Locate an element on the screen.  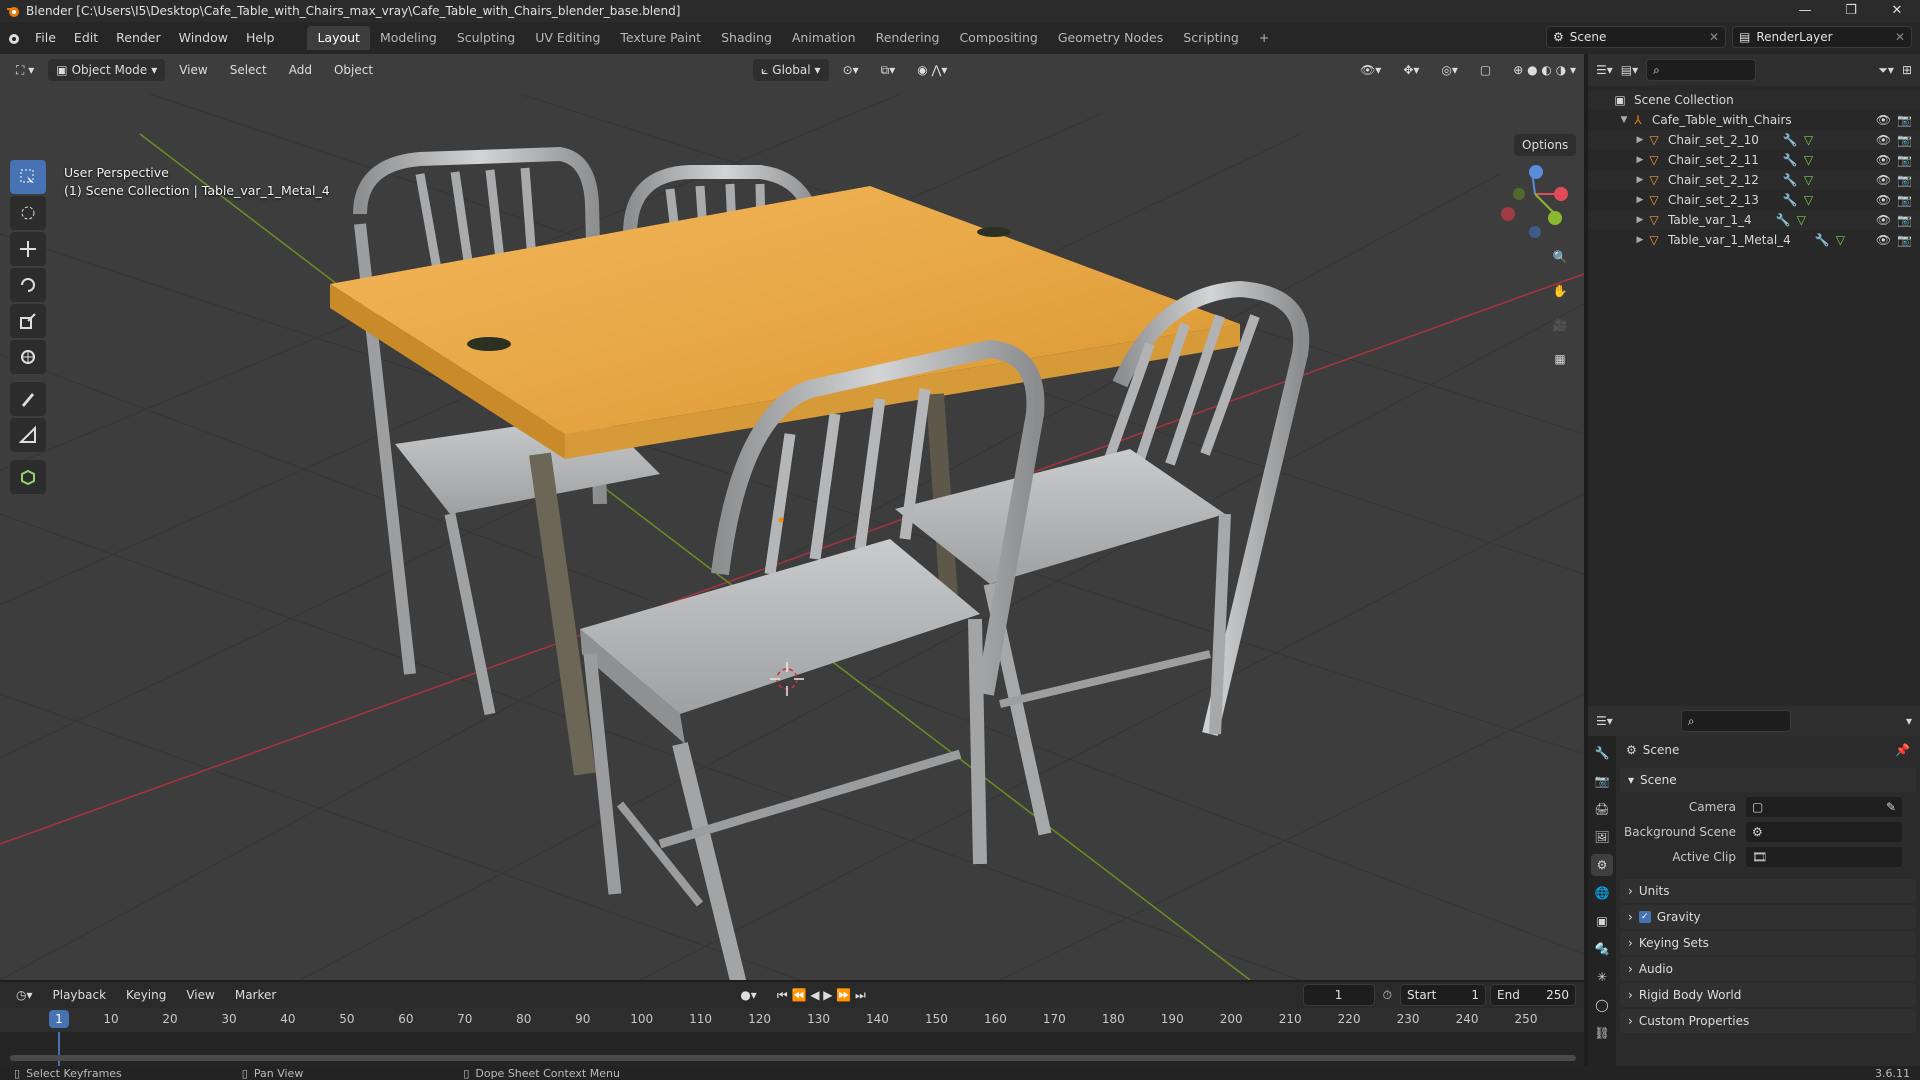
gravity-checkbox: ✓ is located at coordinates (1644, 917).